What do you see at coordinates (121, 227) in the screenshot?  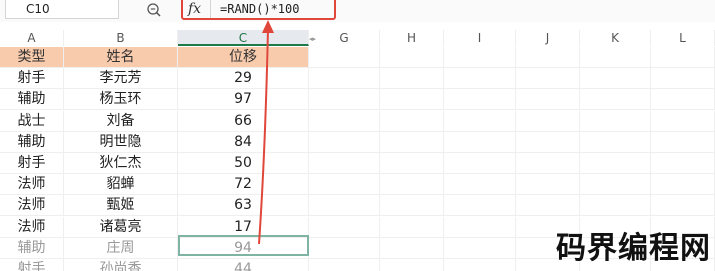 I see `cell-name: 诸葛亮` at bounding box center [121, 227].